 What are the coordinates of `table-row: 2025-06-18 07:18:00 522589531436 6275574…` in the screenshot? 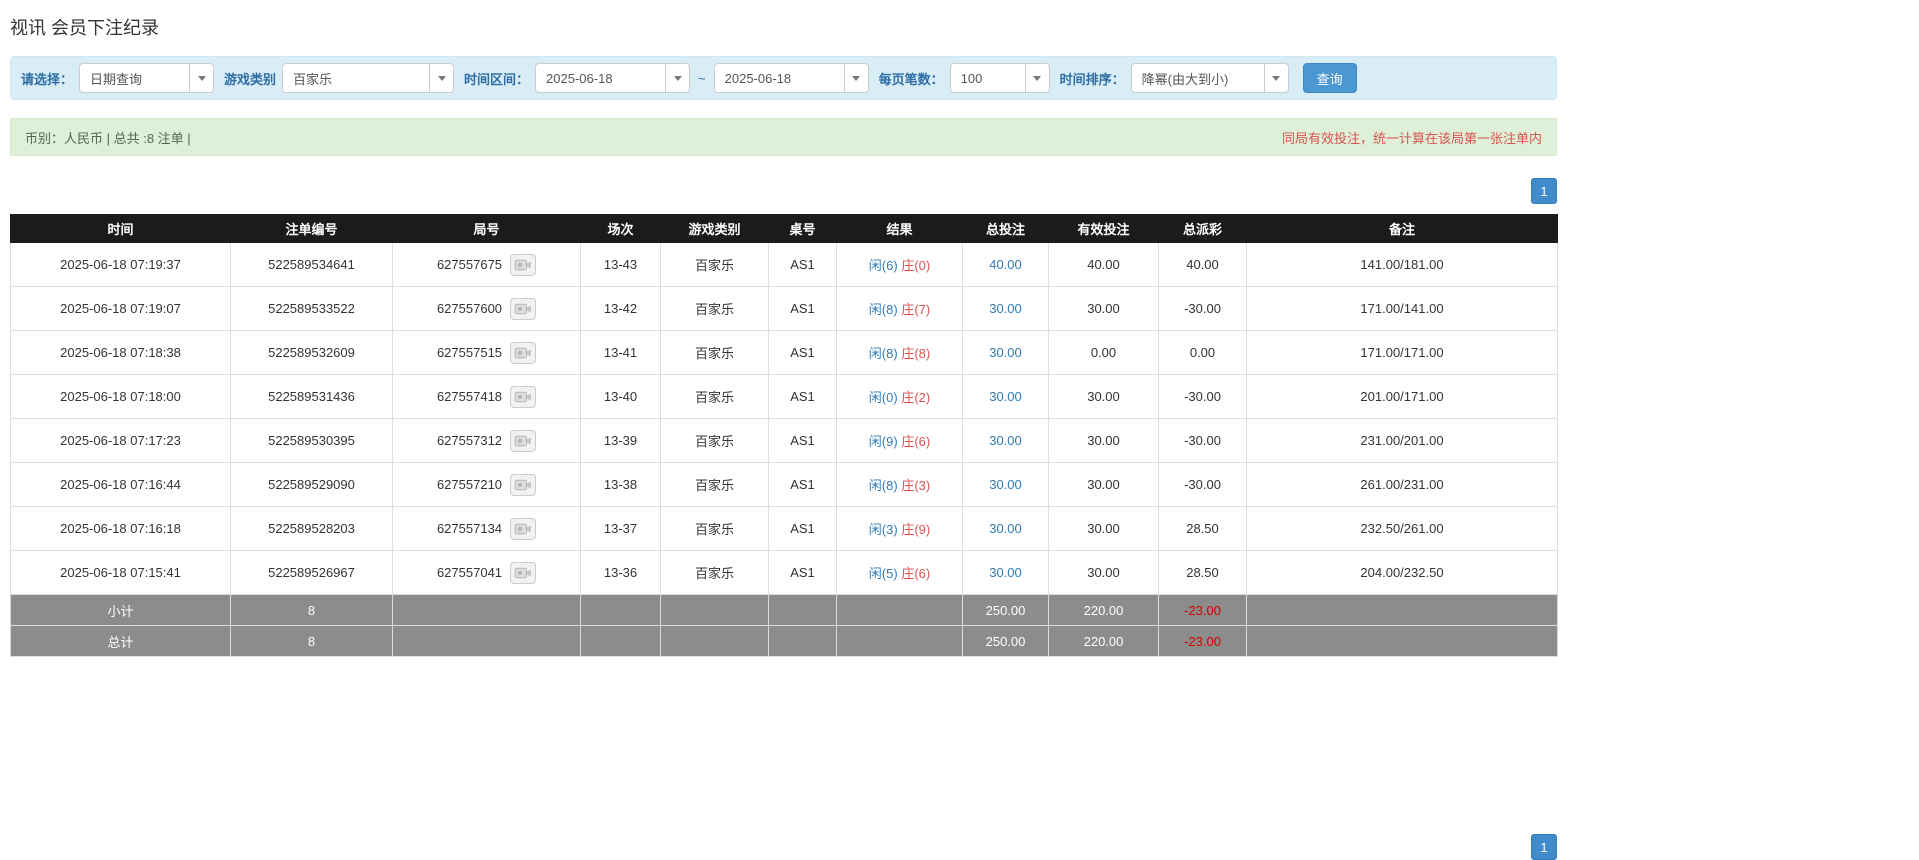 It's located at (784, 396).